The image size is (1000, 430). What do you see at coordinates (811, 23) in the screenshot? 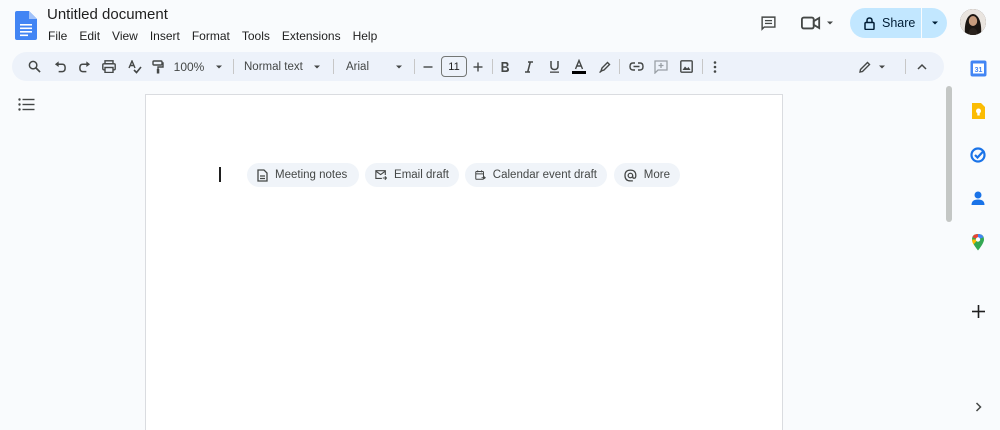
I see `video-camera-icon` at bounding box center [811, 23].